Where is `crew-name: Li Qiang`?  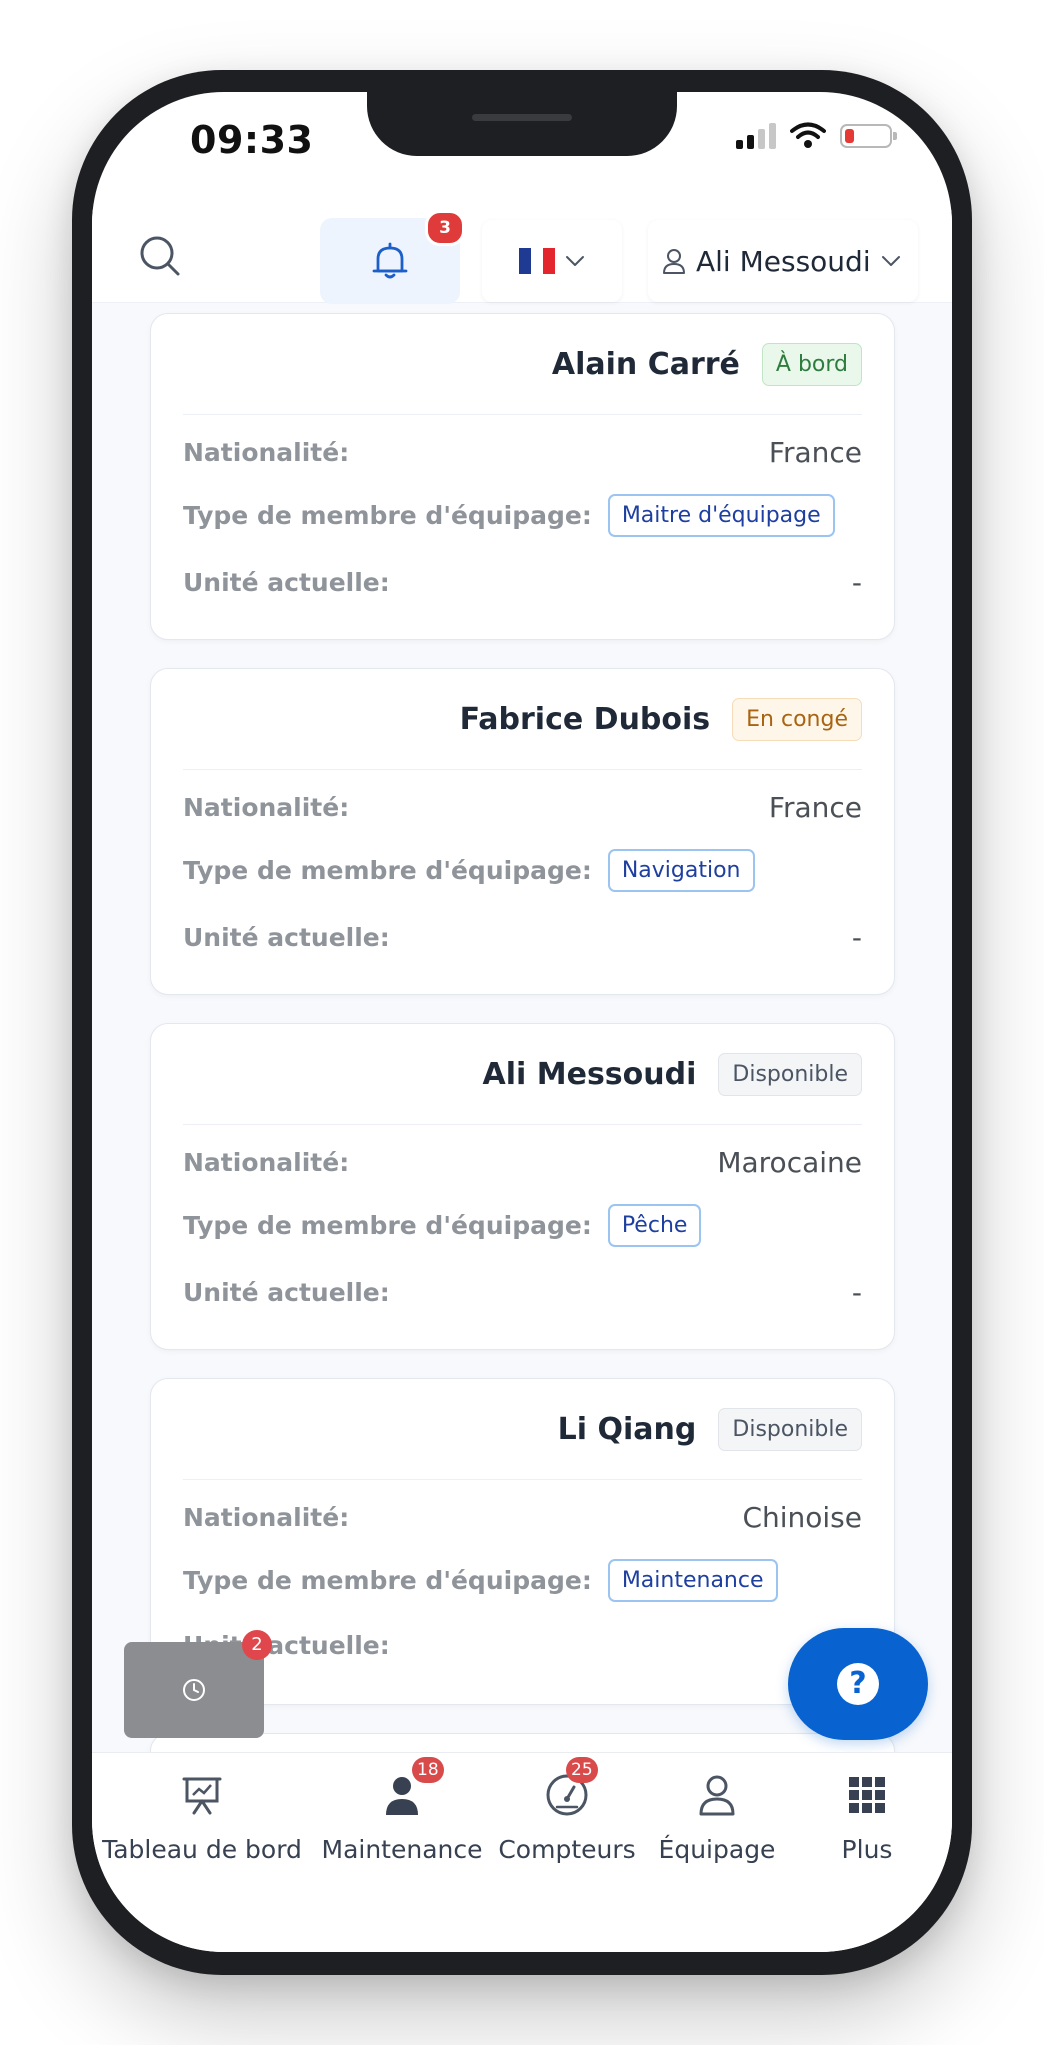 crew-name: Li Qiang is located at coordinates (627, 1429).